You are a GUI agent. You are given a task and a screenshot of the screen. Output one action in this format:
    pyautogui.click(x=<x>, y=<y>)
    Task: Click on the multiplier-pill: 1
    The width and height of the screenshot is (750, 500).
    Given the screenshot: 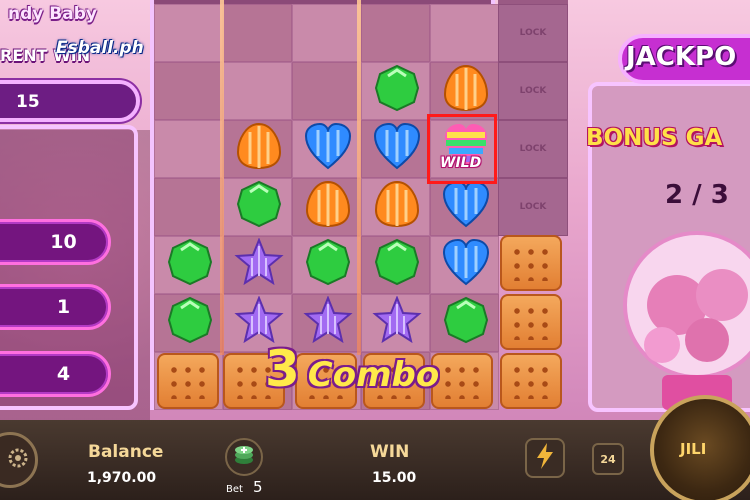 What is the action you would take?
    pyautogui.click(x=55, y=307)
    